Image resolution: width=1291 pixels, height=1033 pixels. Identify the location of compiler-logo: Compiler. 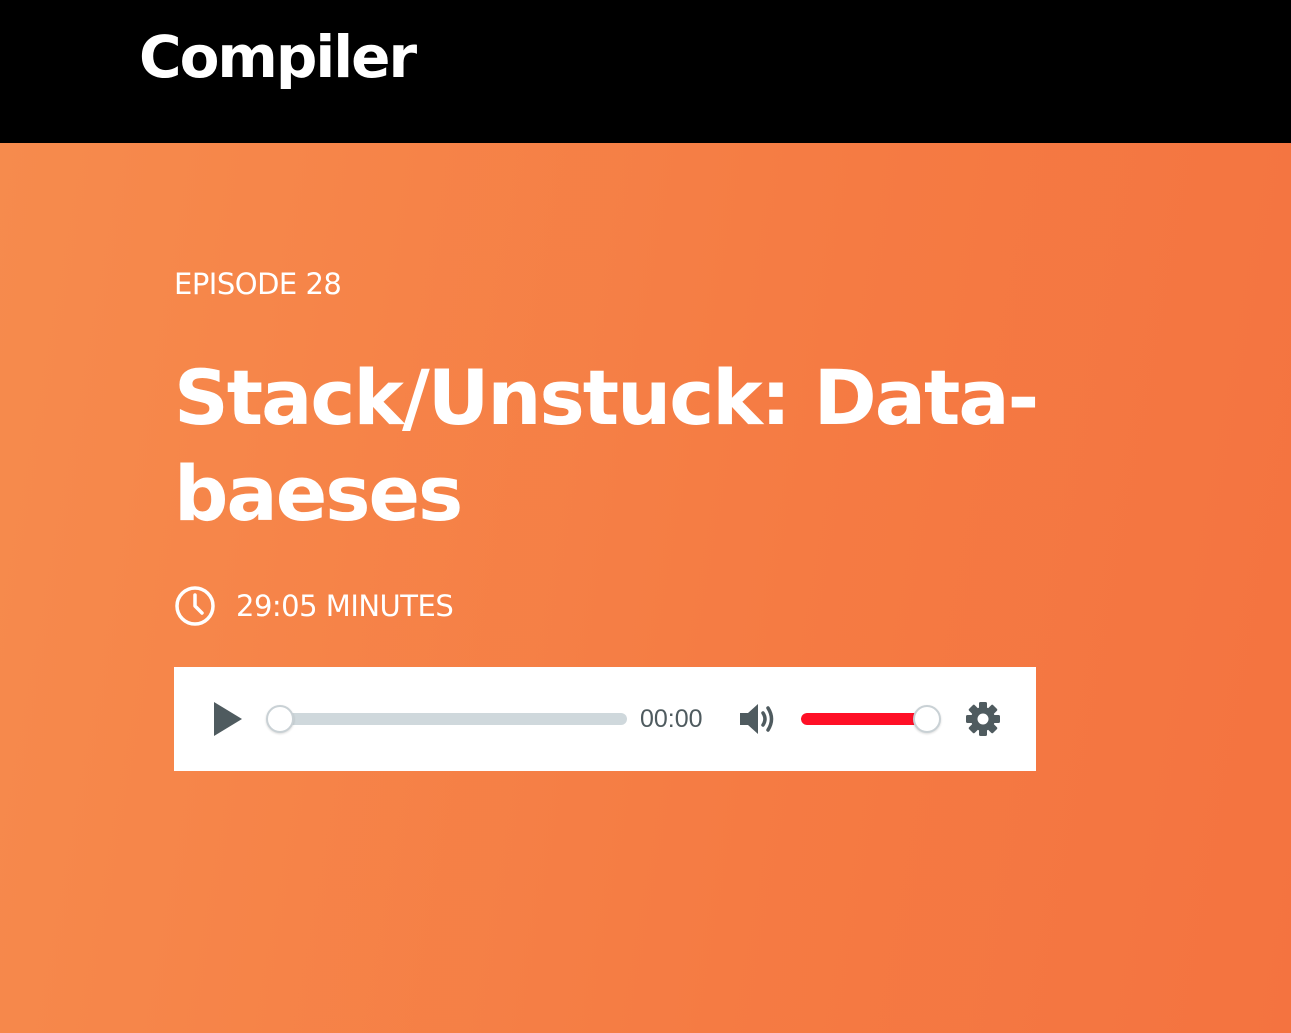
(278, 57).